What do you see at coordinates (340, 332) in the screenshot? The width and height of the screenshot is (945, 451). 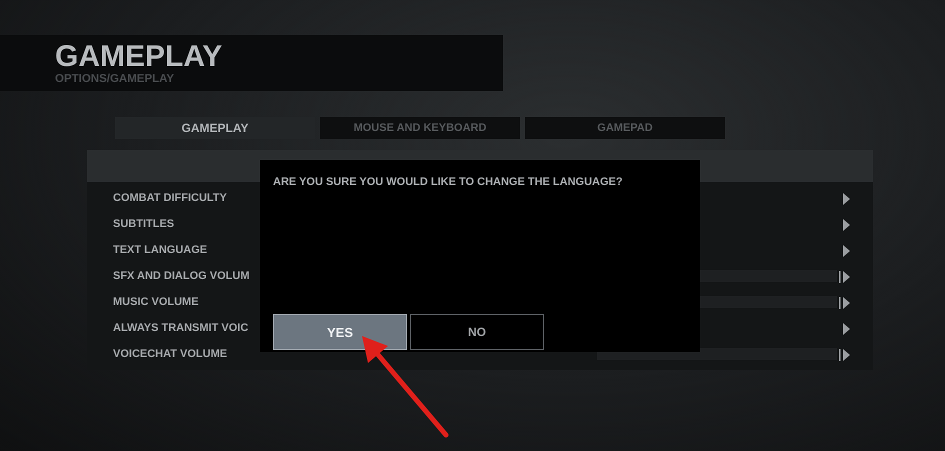 I see `dialog-button: YES` at bounding box center [340, 332].